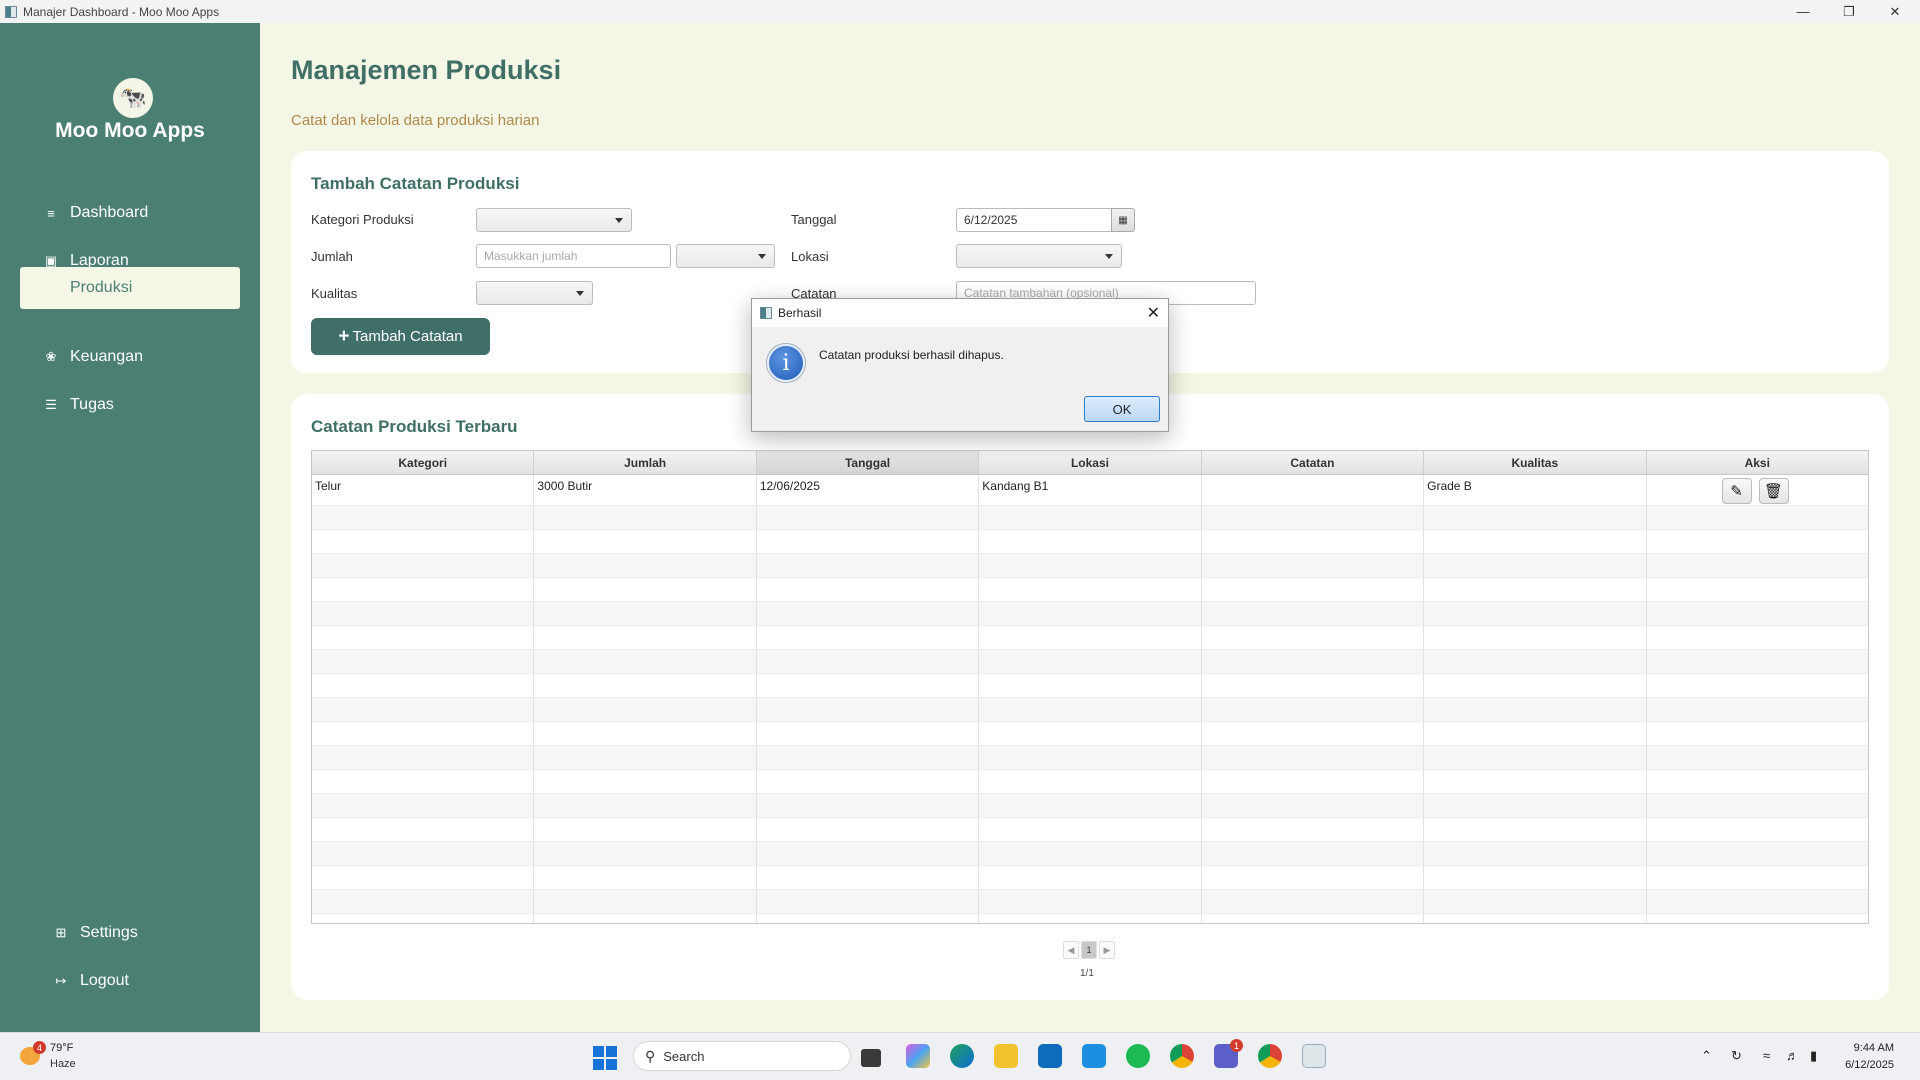 The image size is (1920, 1080). What do you see at coordinates (1089, 950) in the screenshot?
I see `page-button: 1` at bounding box center [1089, 950].